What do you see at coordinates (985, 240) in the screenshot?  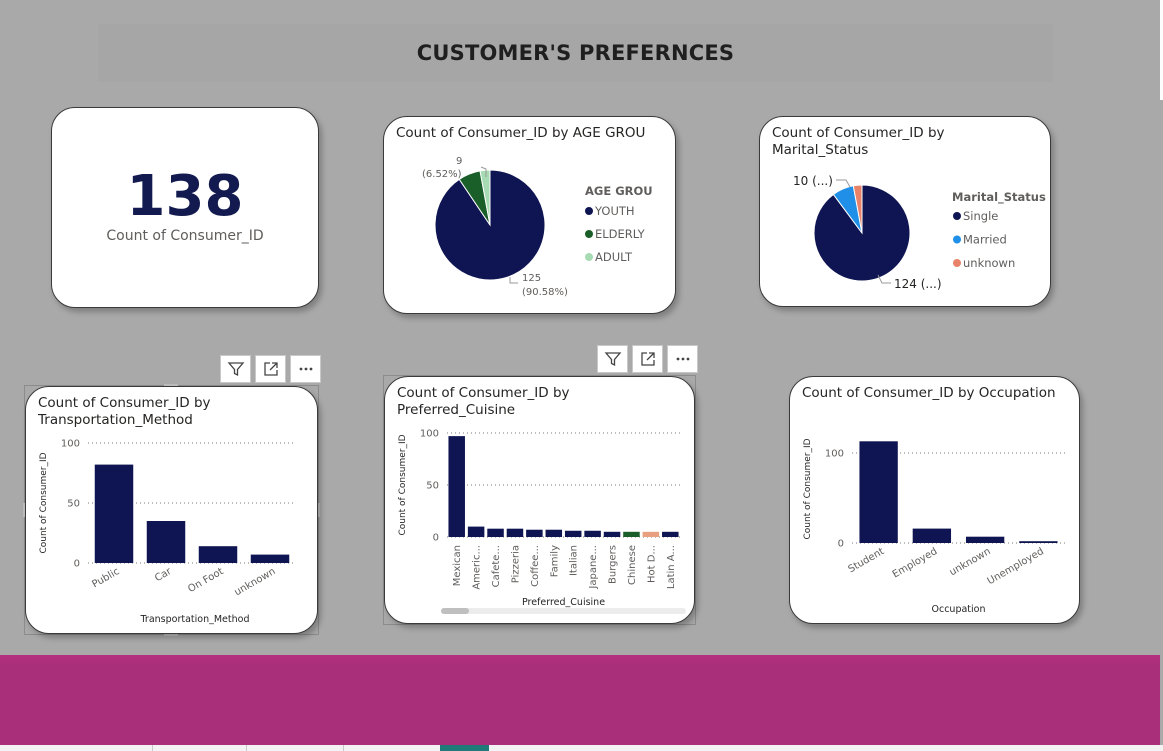 I see `legend-item-married: Married` at bounding box center [985, 240].